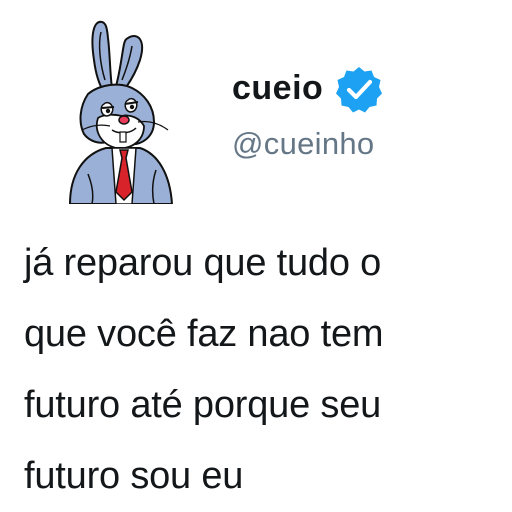  What do you see at coordinates (121, 112) in the screenshot?
I see `bugs-bunny-avatar-icon` at bounding box center [121, 112].